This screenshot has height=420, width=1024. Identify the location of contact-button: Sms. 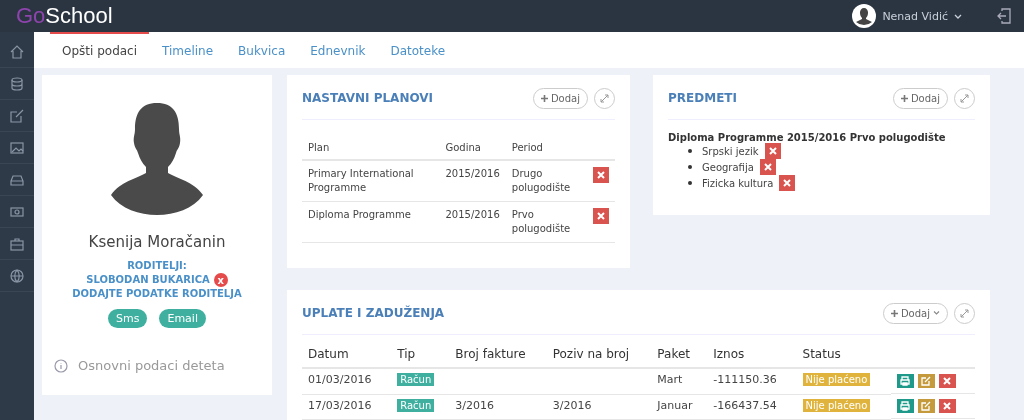
(128, 318).